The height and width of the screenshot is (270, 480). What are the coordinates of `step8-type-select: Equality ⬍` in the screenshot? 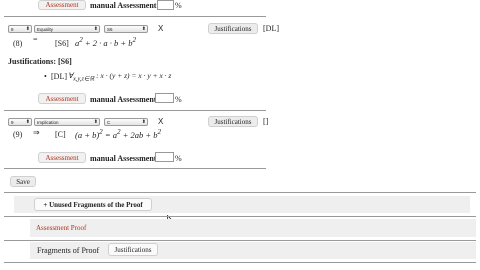 It's located at (67, 29).